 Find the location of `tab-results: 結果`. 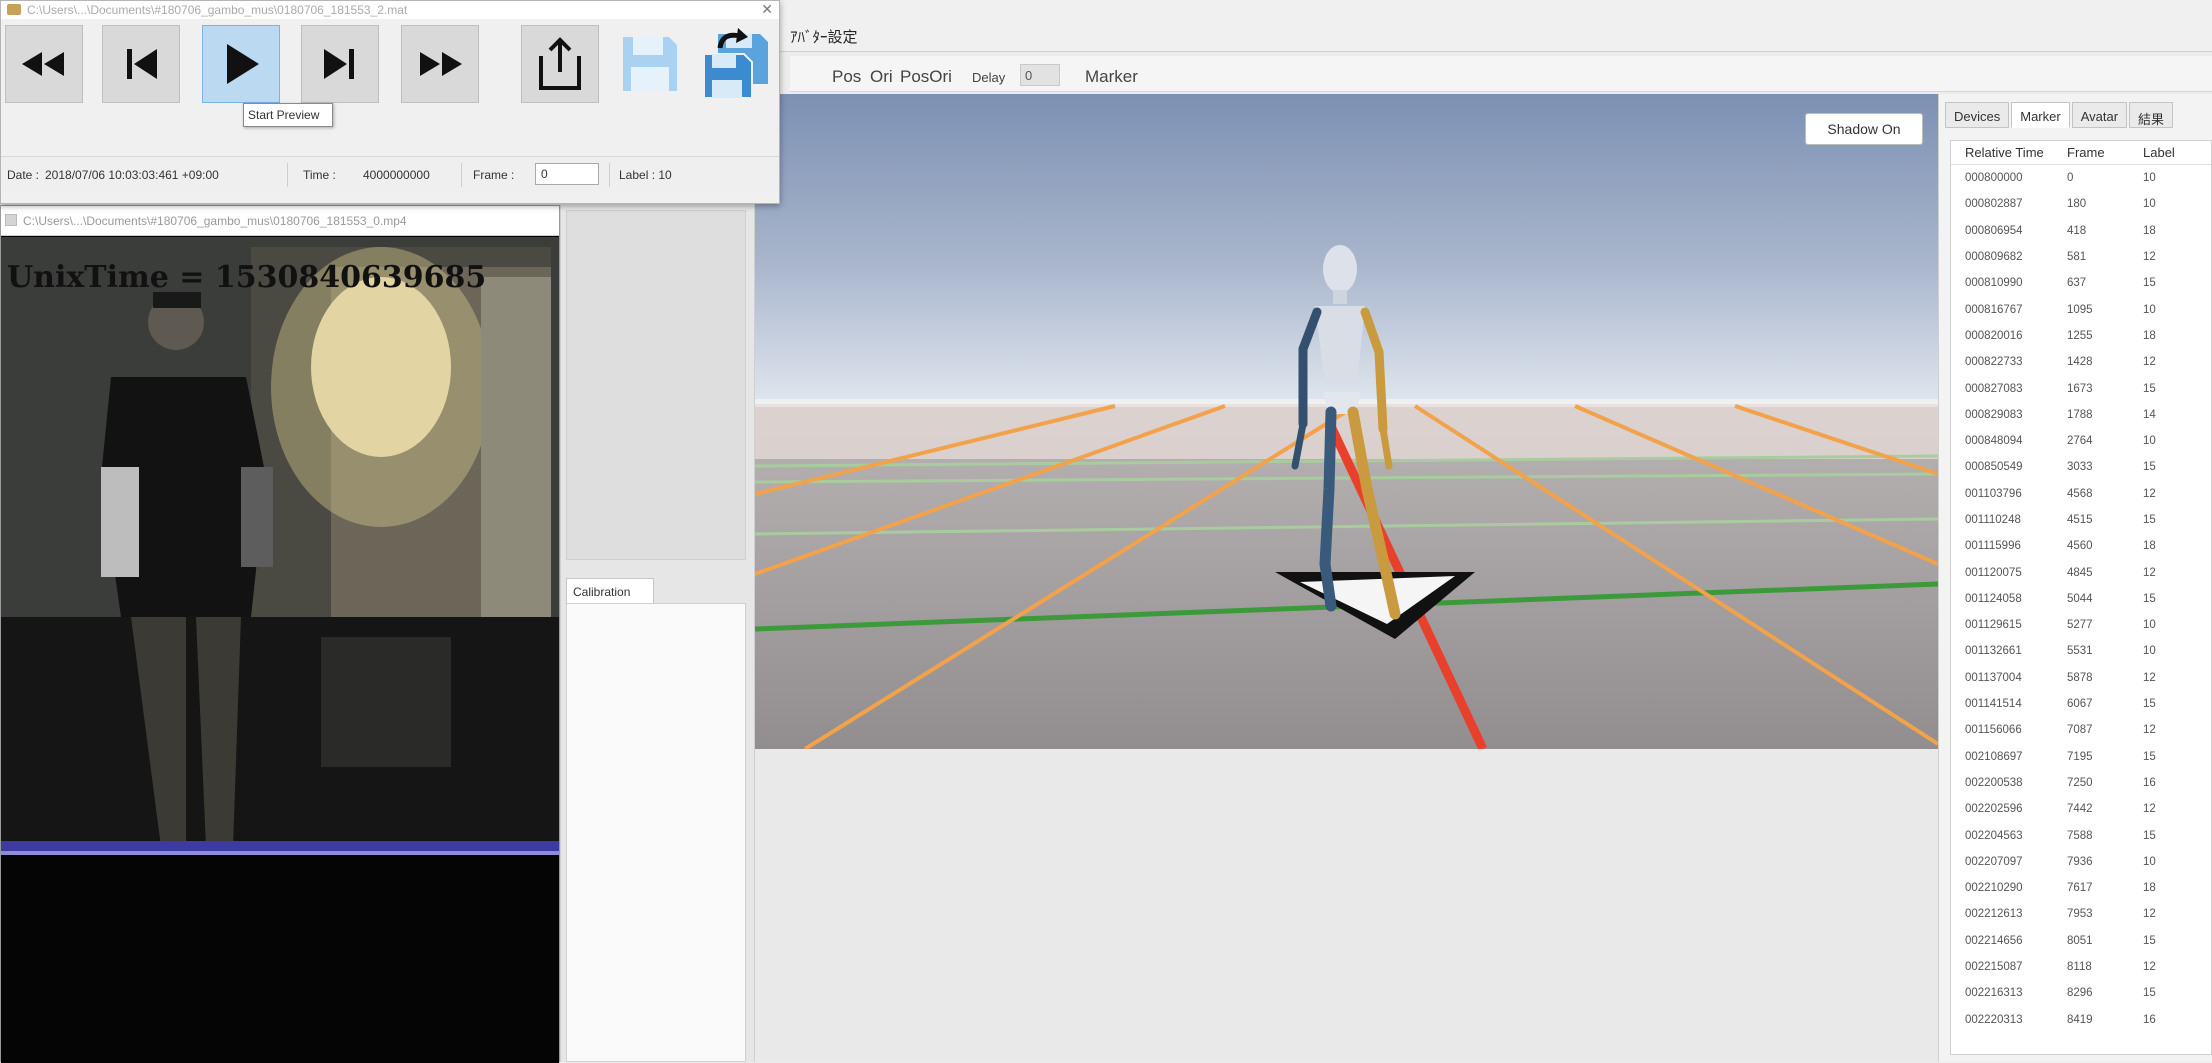

tab-results: 結果 is located at coordinates (2151, 115).